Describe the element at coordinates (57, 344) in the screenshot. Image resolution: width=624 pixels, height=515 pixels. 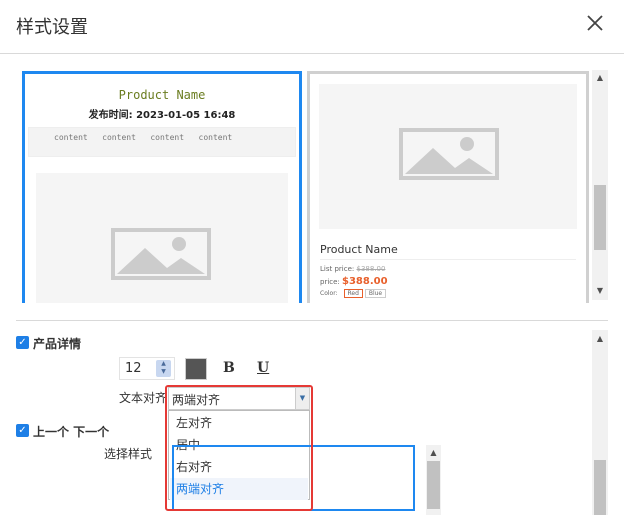
I see `product-detail-label: 产品详情` at that location.